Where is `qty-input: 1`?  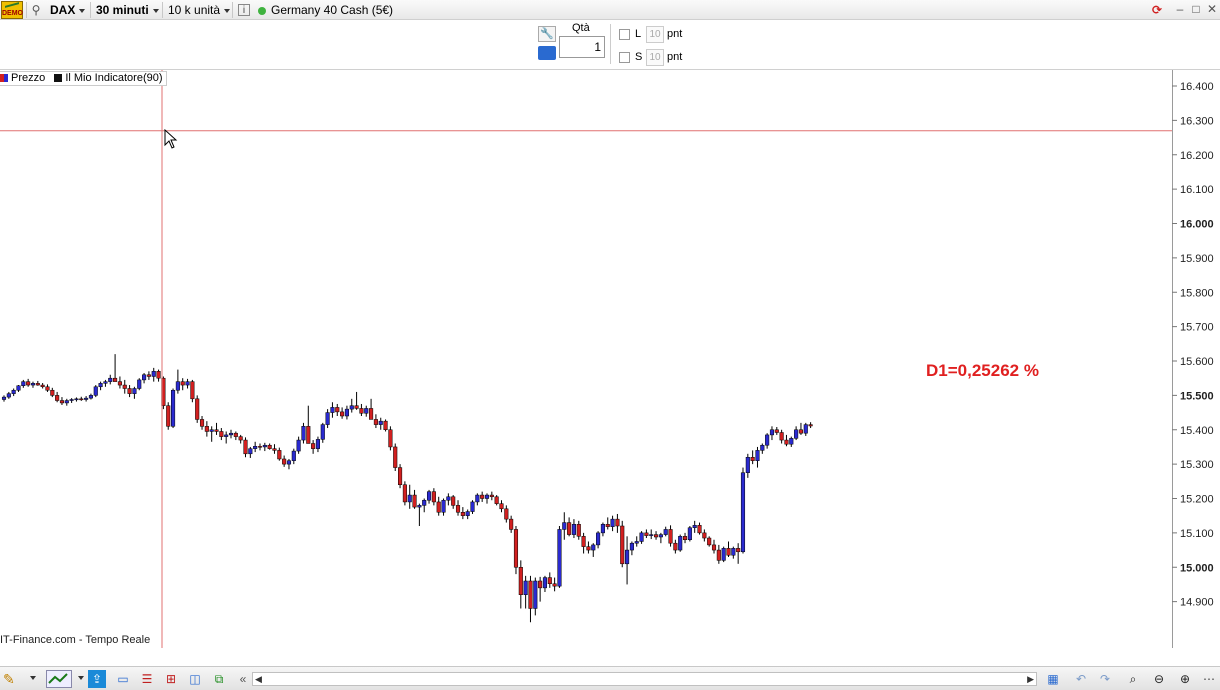
qty-input: 1 is located at coordinates (582, 47).